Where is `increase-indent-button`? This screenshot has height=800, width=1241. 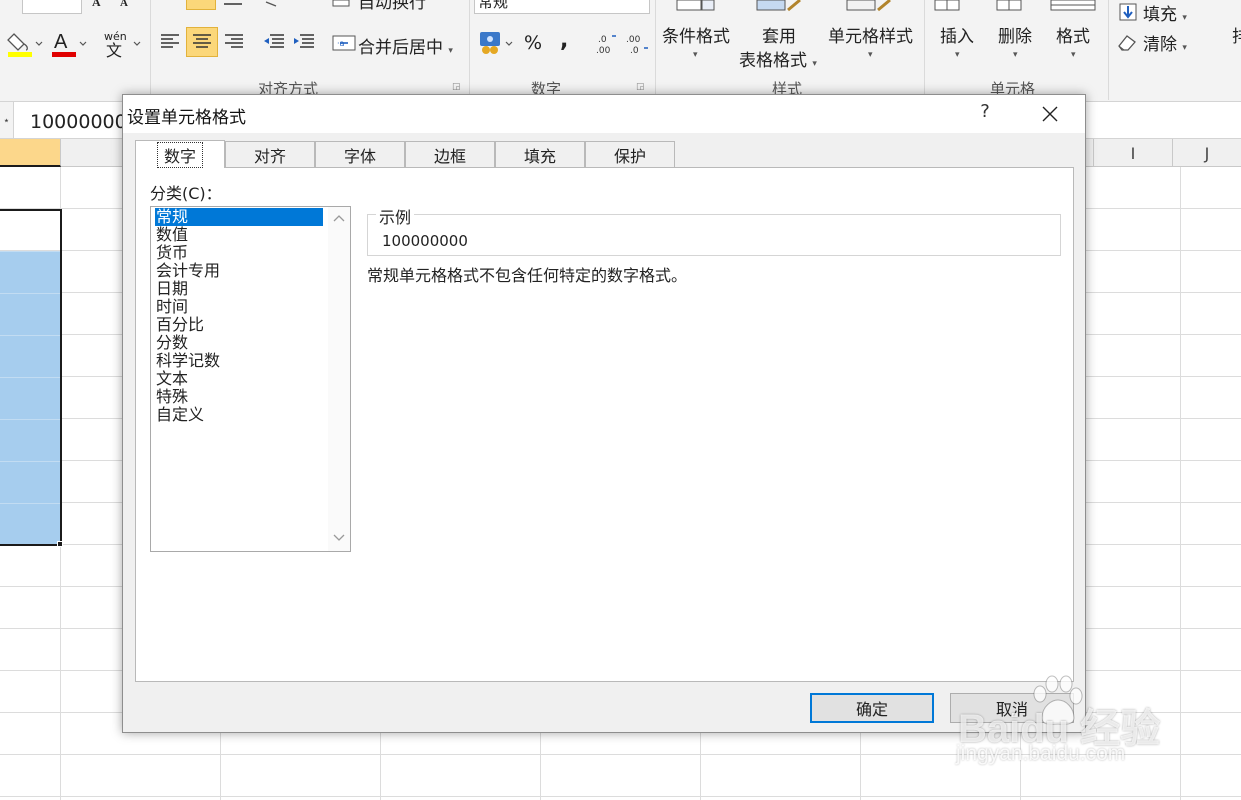 increase-indent-button is located at coordinates (304, 42).